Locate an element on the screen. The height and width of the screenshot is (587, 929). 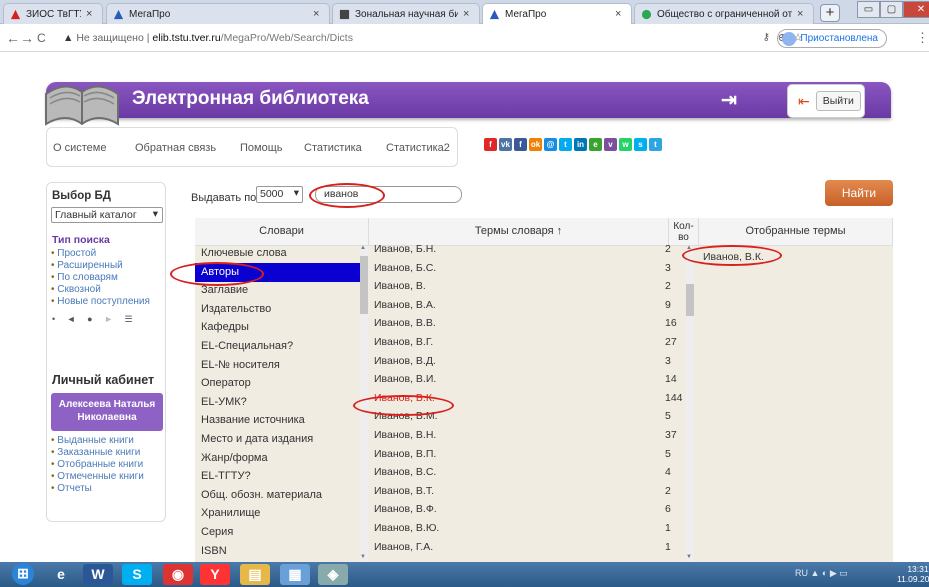
term-row: Иванов, В. 2 is located at coordinates (527, 286).